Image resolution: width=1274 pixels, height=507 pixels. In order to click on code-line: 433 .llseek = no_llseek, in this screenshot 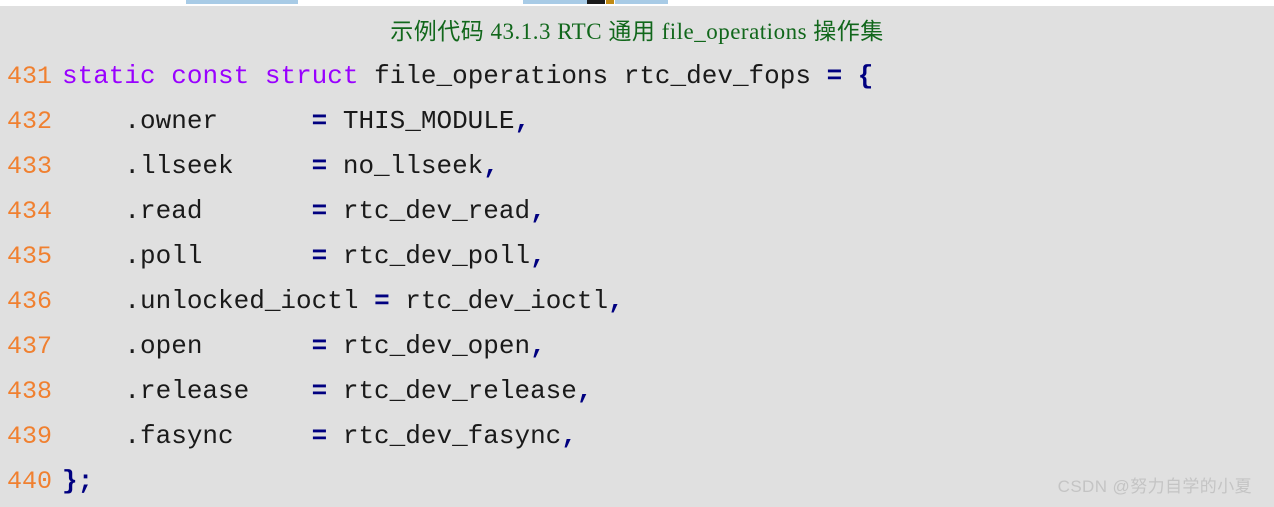, I will do `click(637, 166)`.